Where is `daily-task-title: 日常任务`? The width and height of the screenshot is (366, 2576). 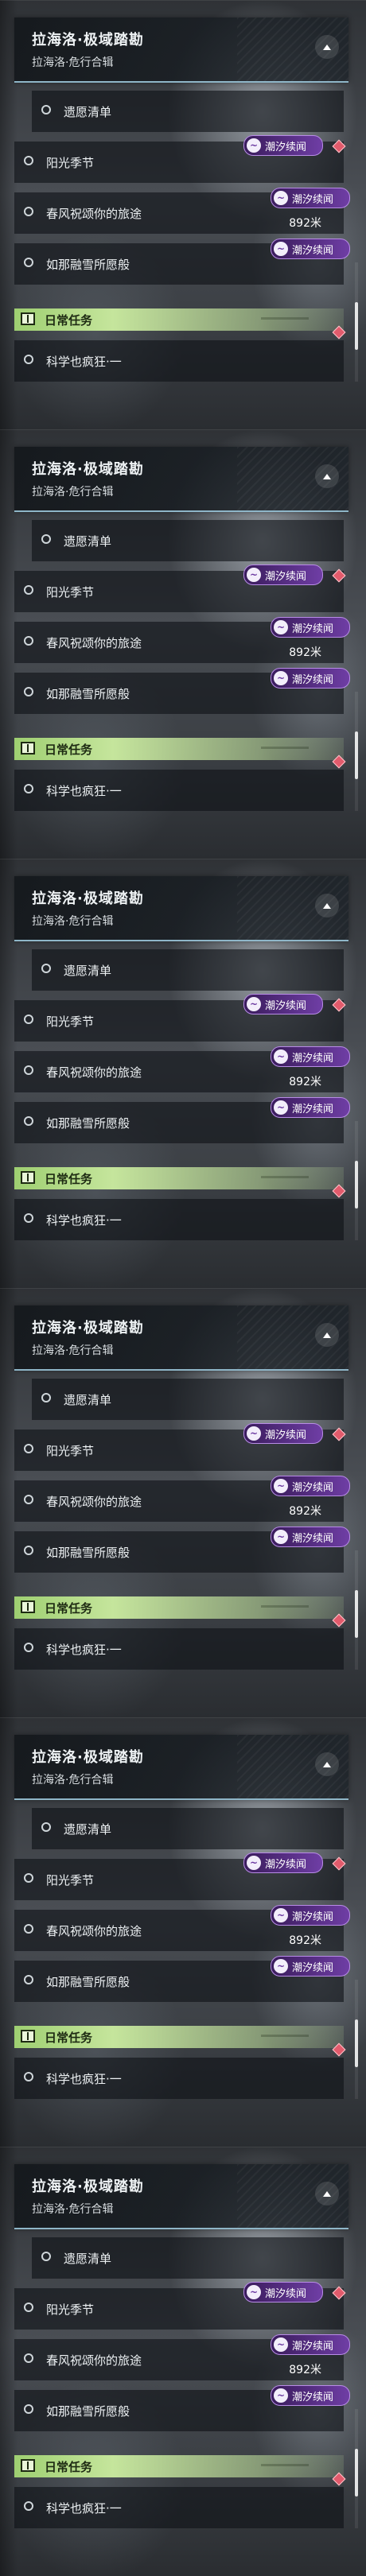 daily-task-title: 日常任务 is located at coordinates (69, 1609).